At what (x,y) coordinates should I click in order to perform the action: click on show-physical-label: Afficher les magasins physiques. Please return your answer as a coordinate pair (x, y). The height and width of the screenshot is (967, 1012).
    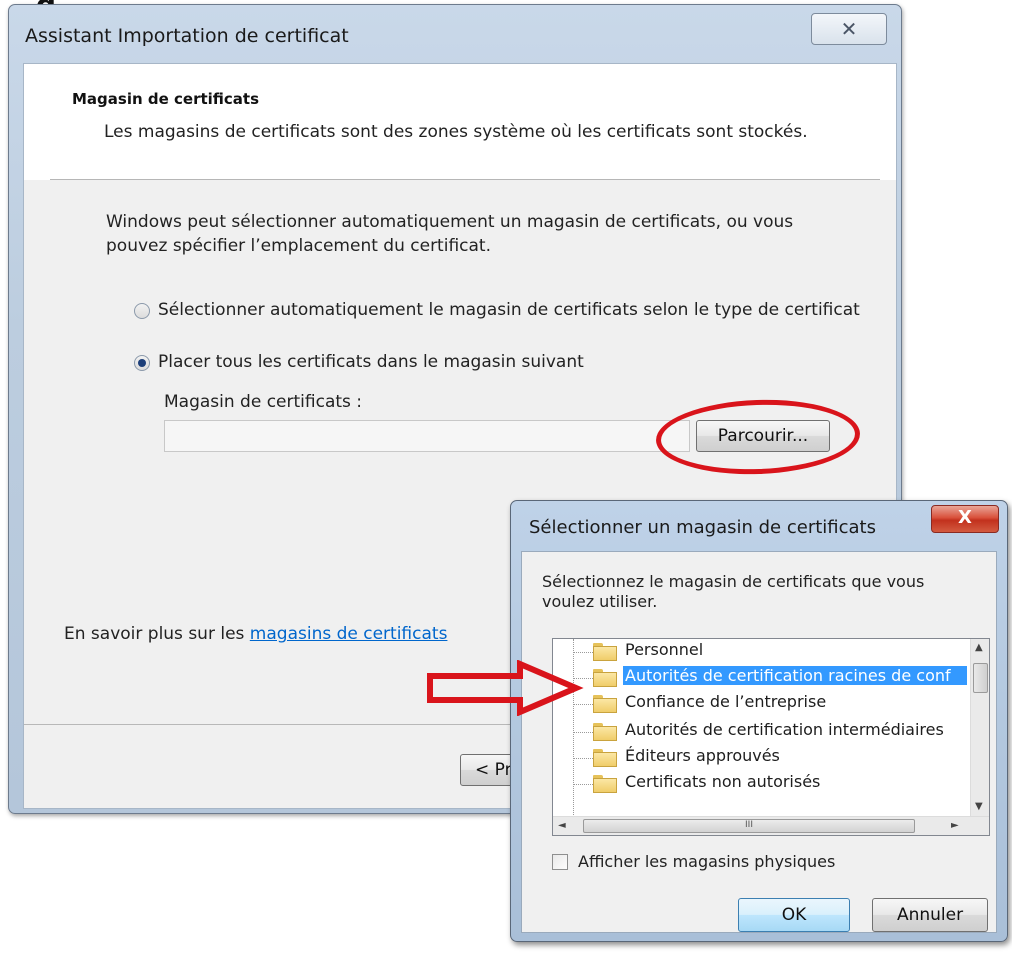
    Looking at the image, I should click on (707, 861).